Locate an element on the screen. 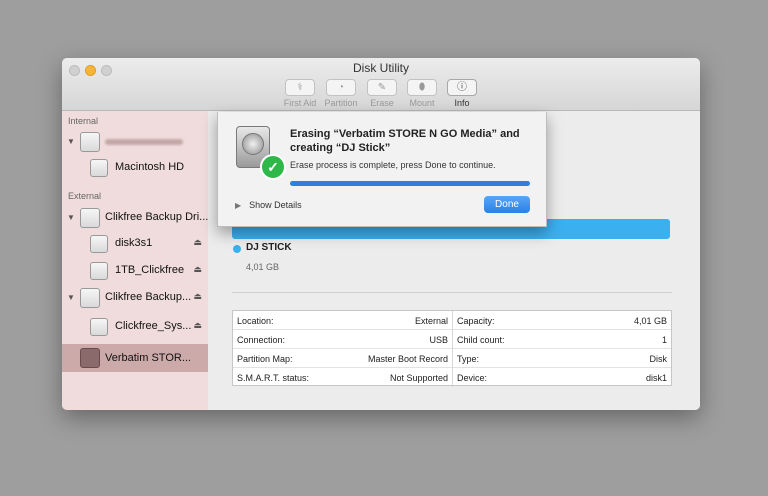 Image resolution: width=768 pixels, height=496 pixels. divider is located at coordinates (452, 292).